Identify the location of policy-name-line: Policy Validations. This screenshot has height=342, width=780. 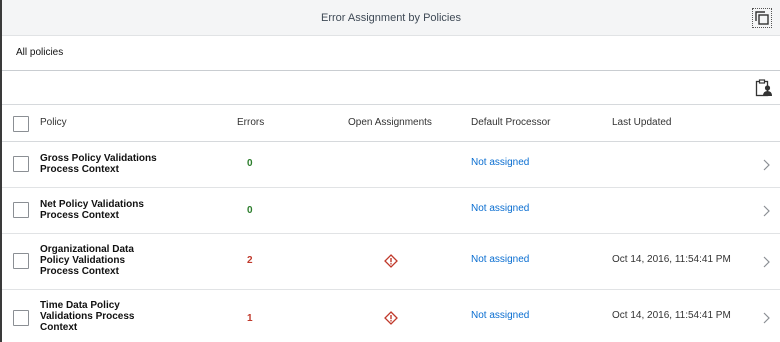
(83, 260).